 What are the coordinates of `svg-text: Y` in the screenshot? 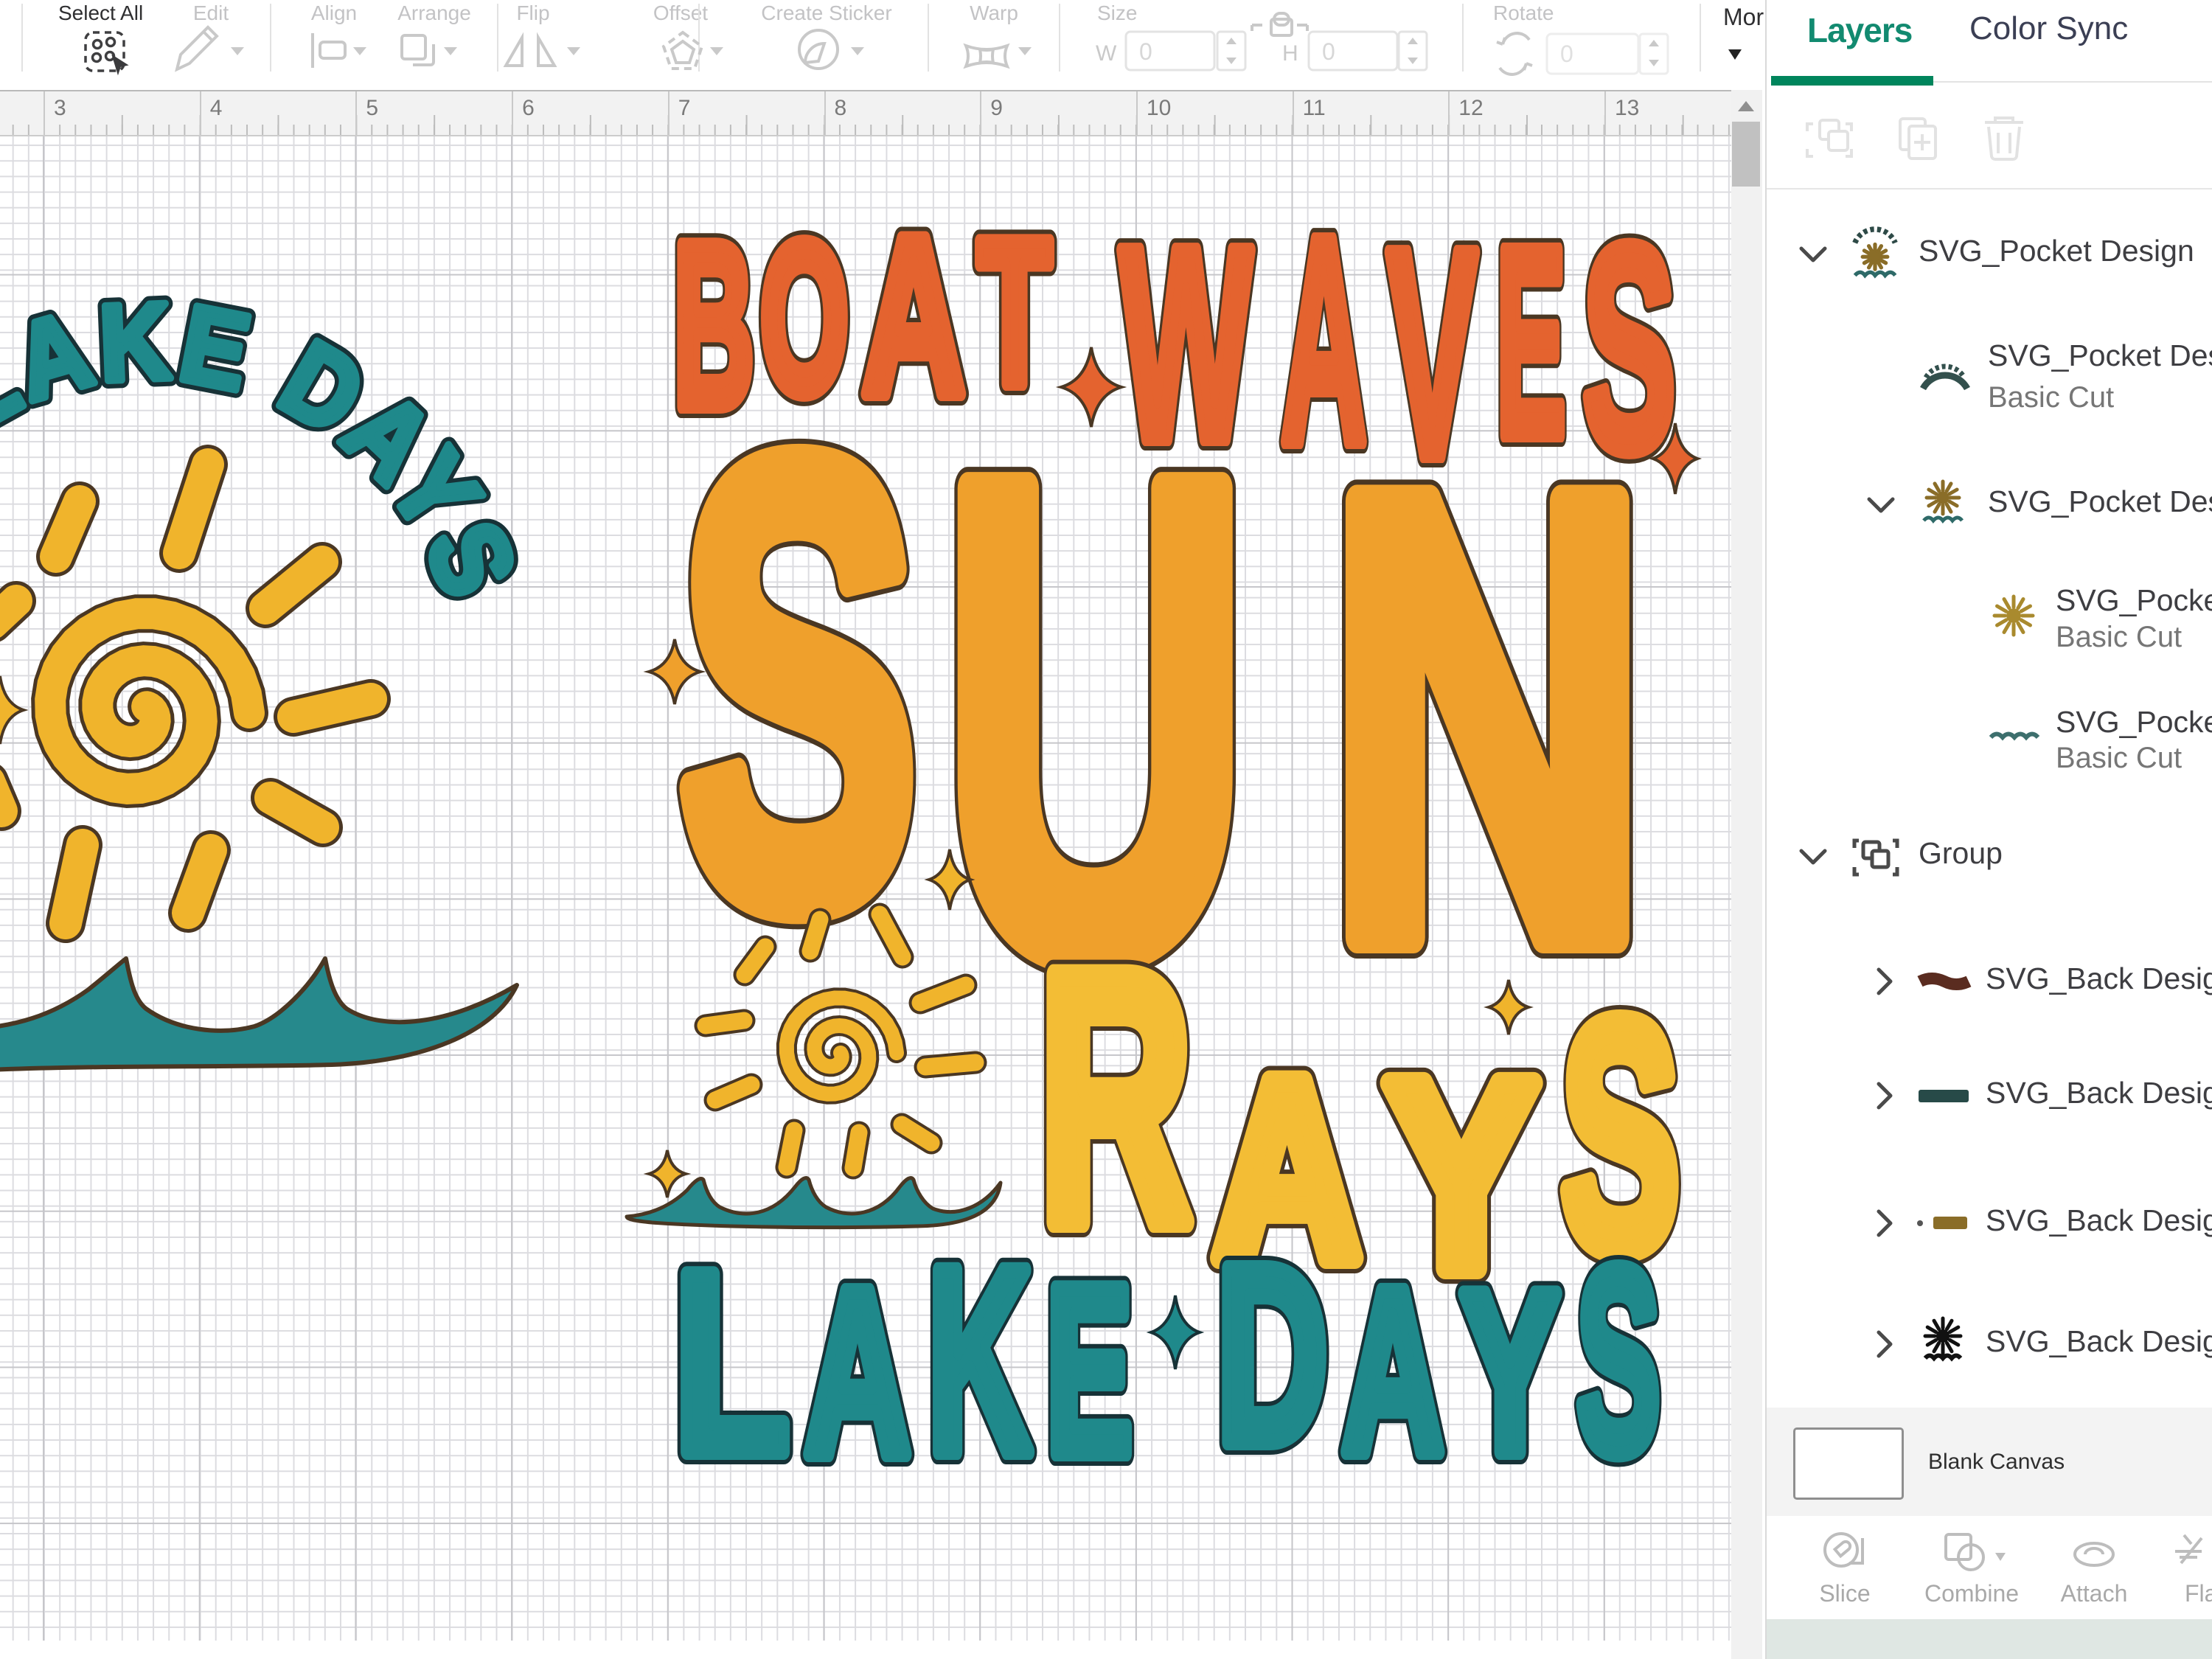 It's located at (1510, 1373).